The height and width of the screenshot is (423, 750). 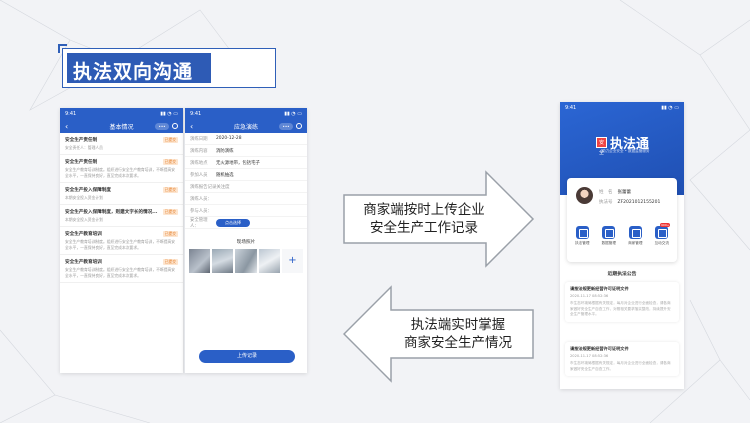 What do you see at coordinates (199, 163) in the screenshot?
I see `form-label: 演练地点` at bounding box center [199, 163].